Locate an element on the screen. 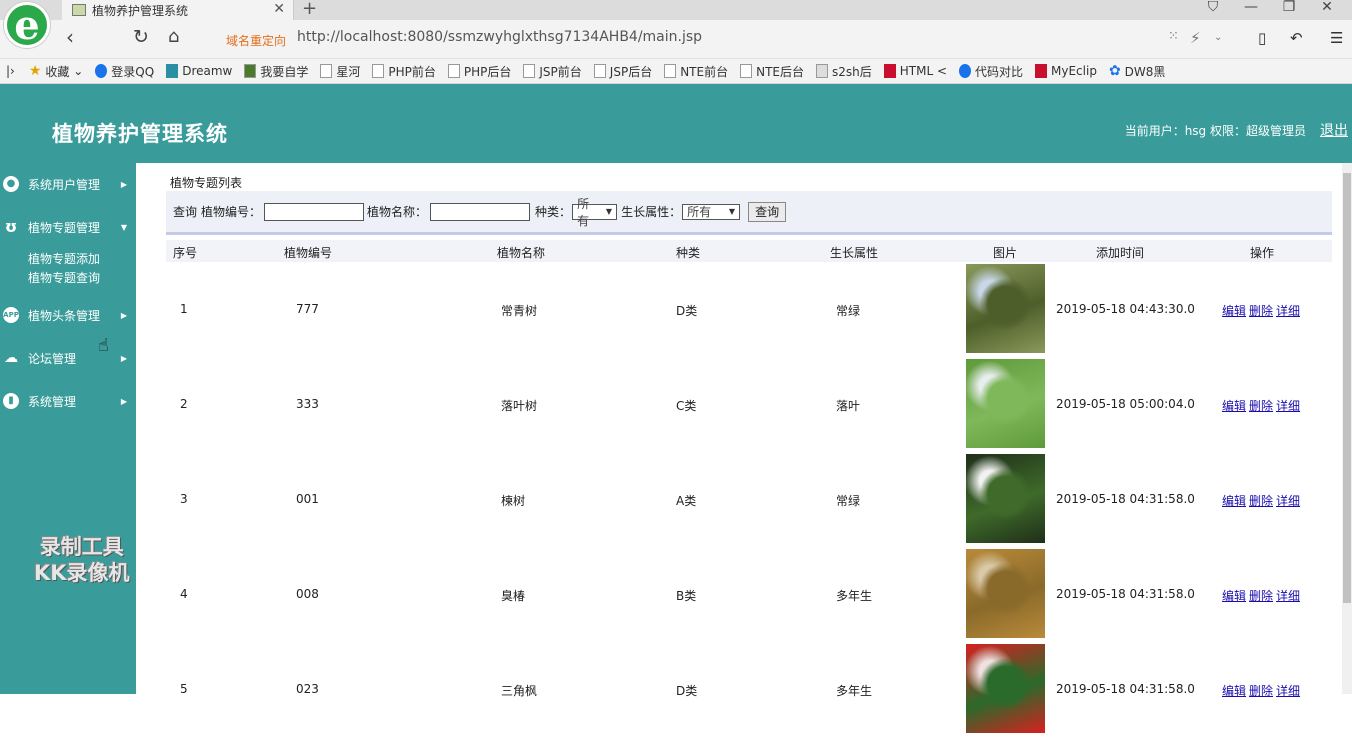  menu-icon: ☰ is located at coordinates (1336, 38).